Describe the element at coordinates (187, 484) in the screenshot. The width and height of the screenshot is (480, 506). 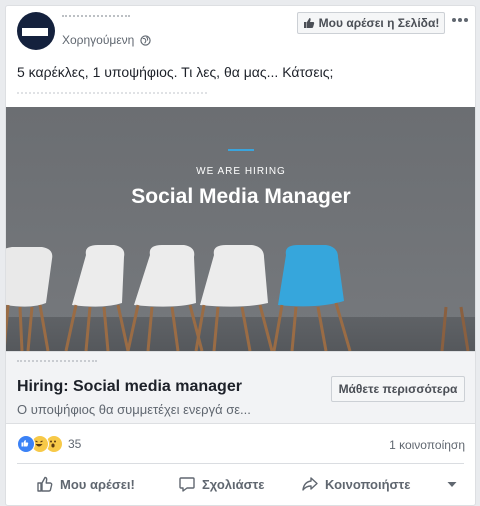
I see `comment-icon` at that location.